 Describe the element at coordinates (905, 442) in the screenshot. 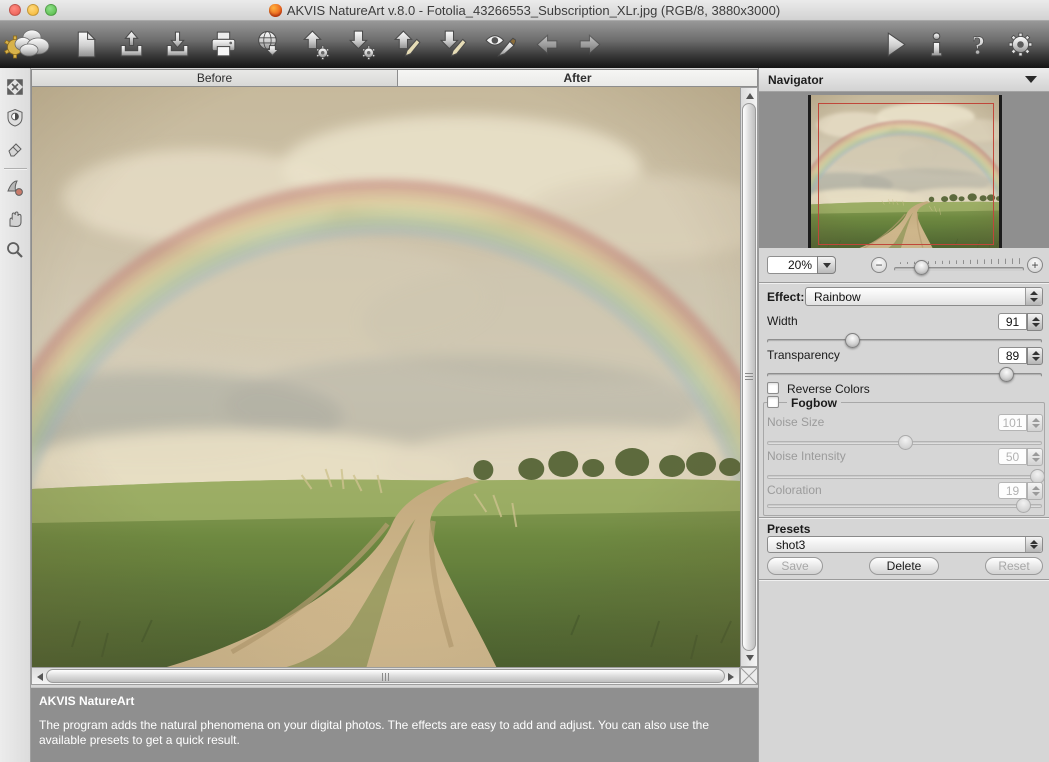

I see `slider-thumb-noise-size` at that location.